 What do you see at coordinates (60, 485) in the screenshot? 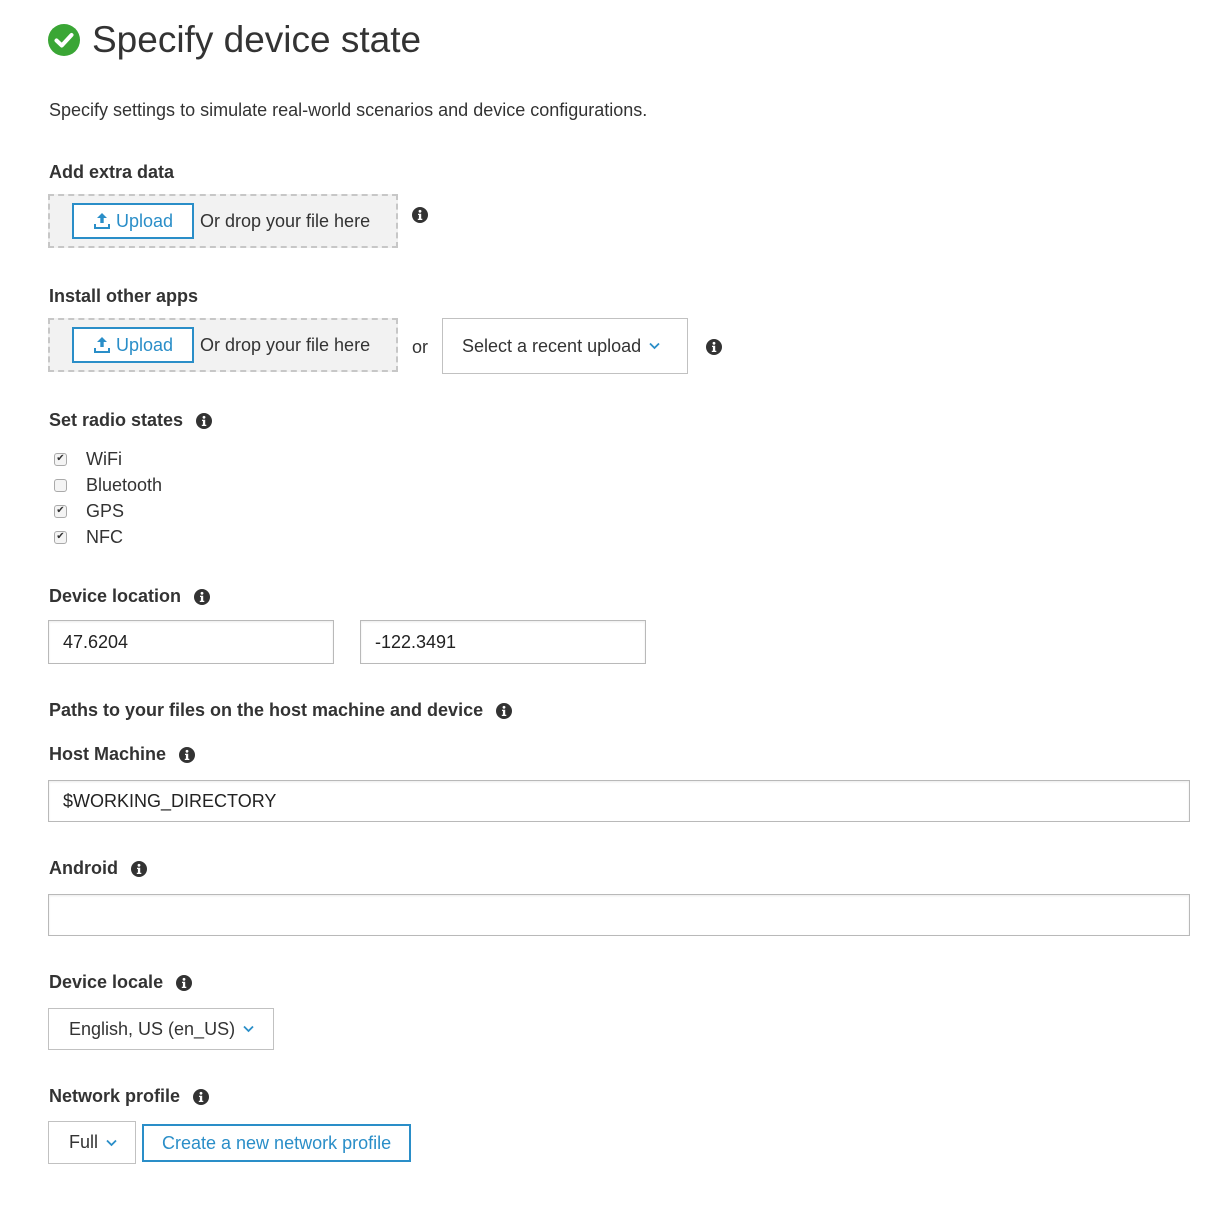
I see `bluetooth-checkbox` at bounding box center [60, 485].